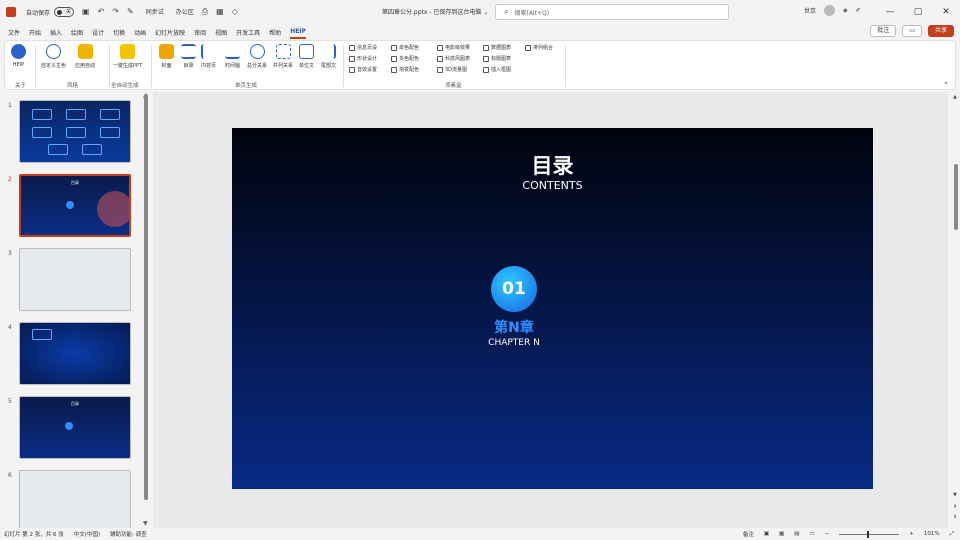 This screenshot has width=960, height=540. I want to click on parallel-button: 并列关系, so click(283, 56).